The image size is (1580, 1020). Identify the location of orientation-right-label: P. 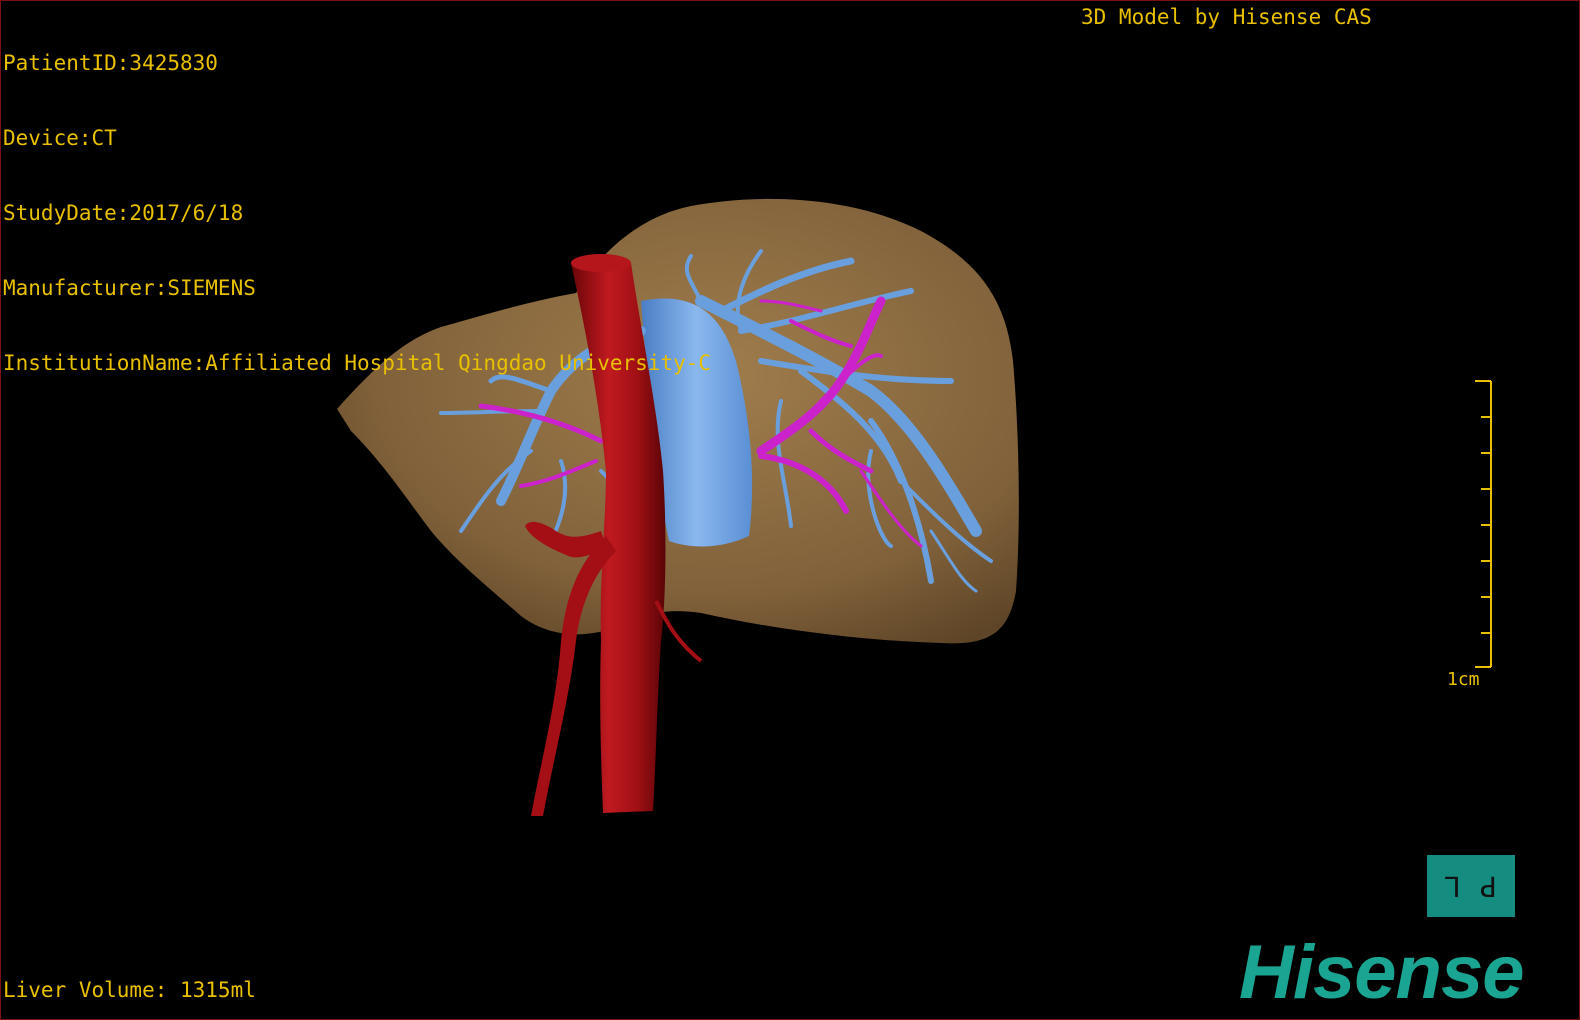
(1489, 886).